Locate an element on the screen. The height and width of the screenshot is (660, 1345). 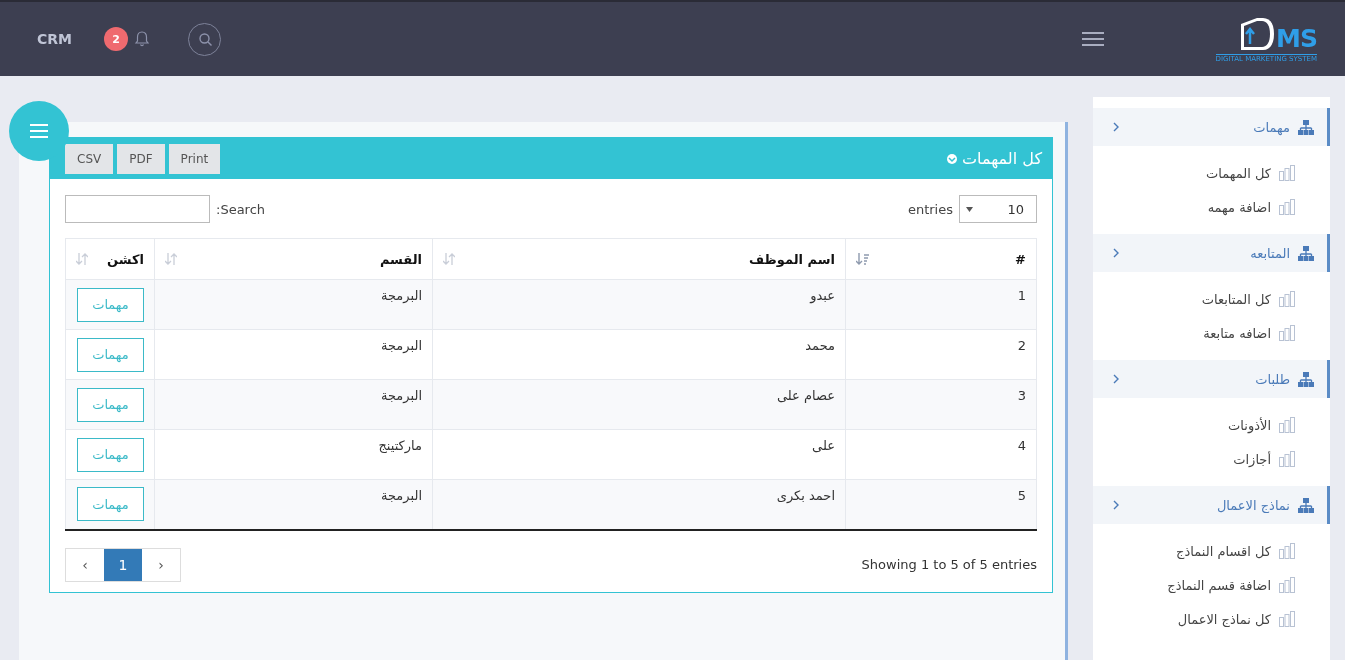
search-icon is located at coordinates (204, 39).